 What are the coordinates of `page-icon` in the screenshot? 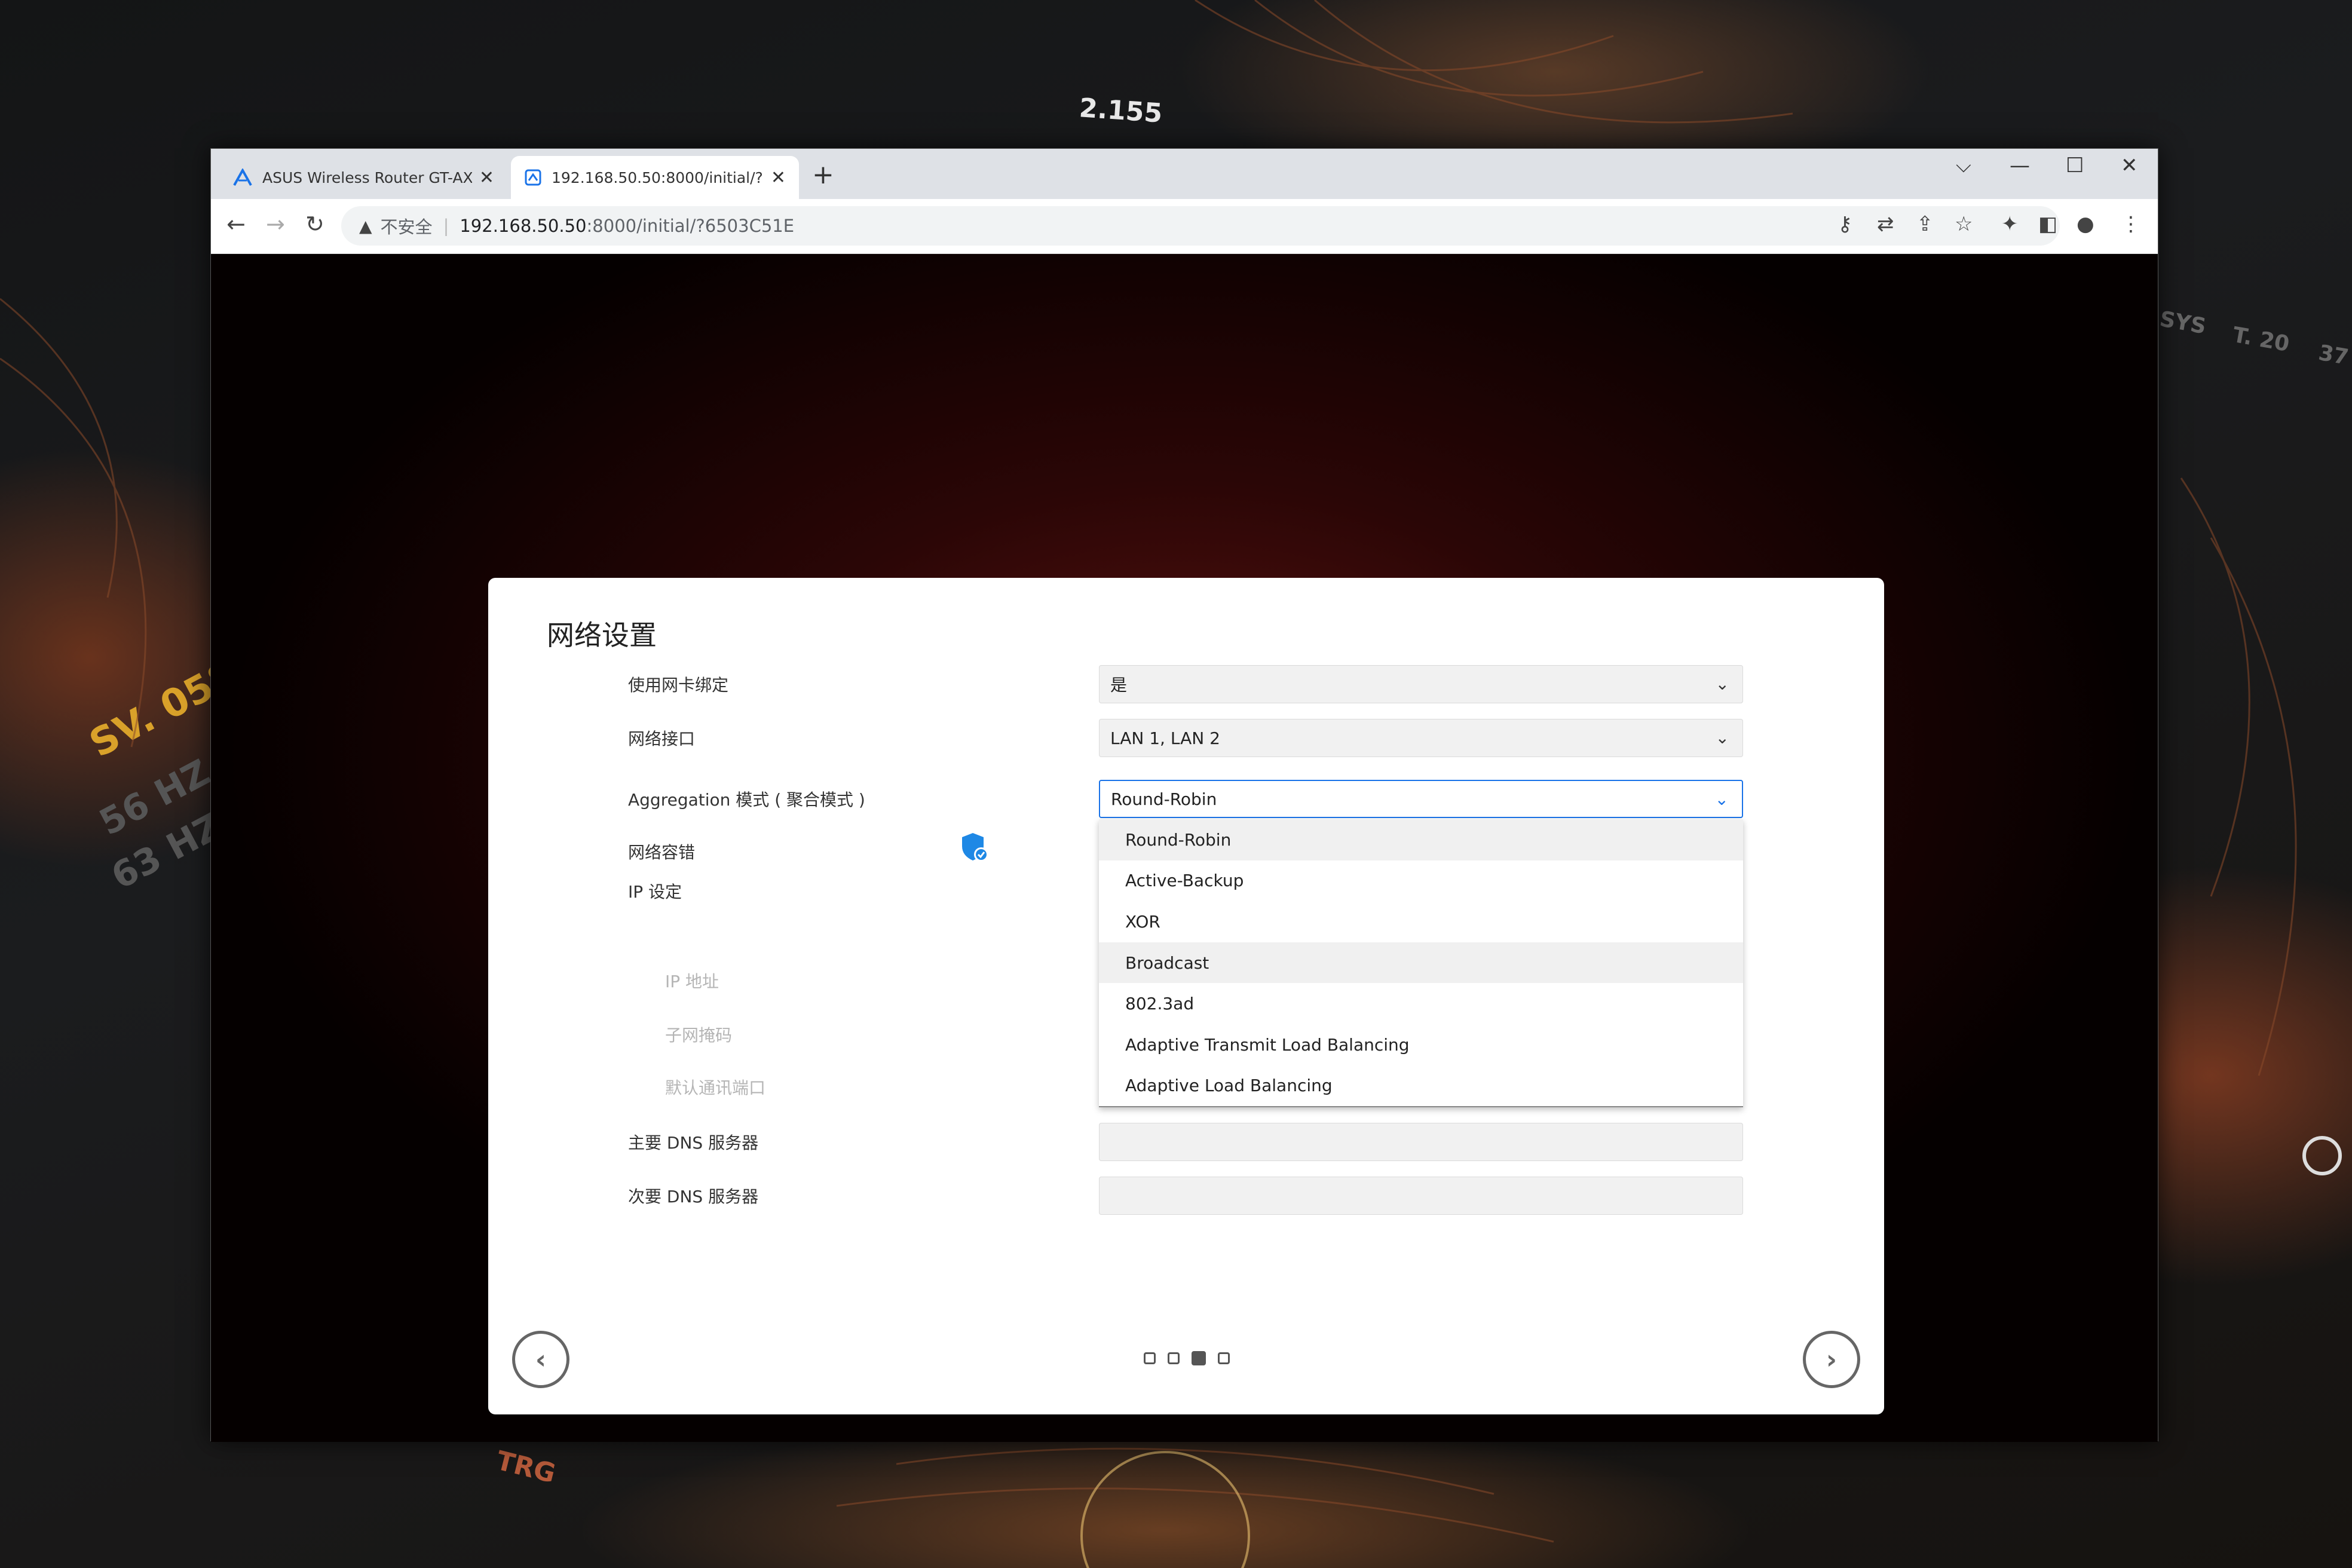 It's located at (533, 177).